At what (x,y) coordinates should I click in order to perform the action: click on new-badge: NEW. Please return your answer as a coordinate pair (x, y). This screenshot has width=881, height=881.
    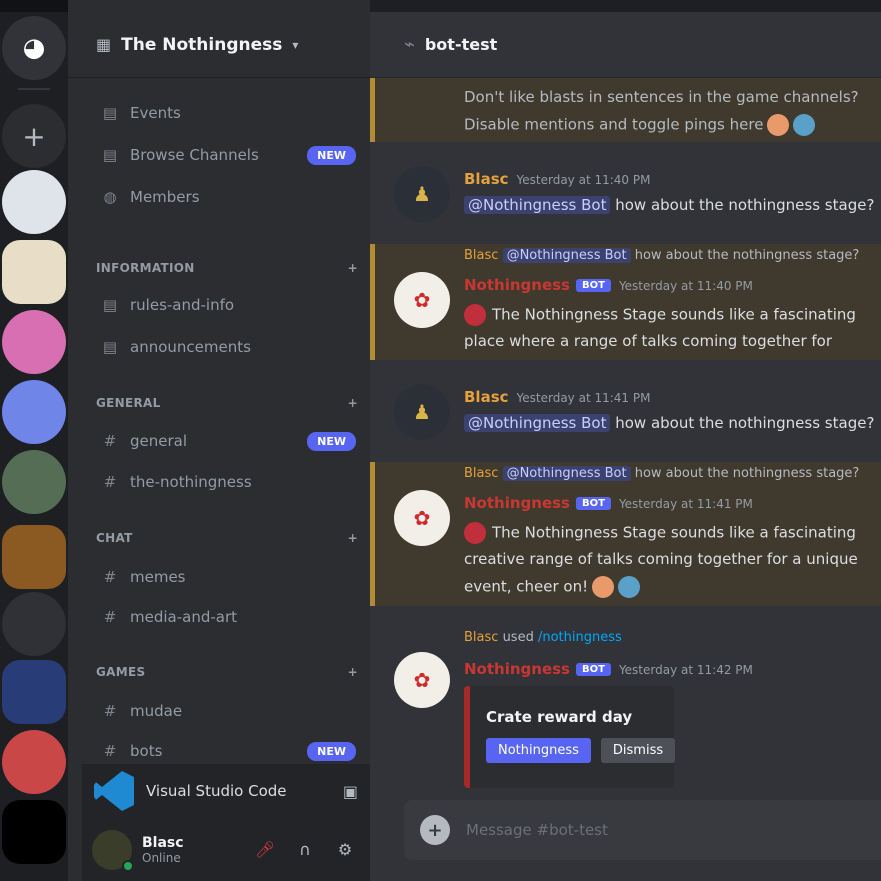
    Looking at the image, I should click on (331, 751).